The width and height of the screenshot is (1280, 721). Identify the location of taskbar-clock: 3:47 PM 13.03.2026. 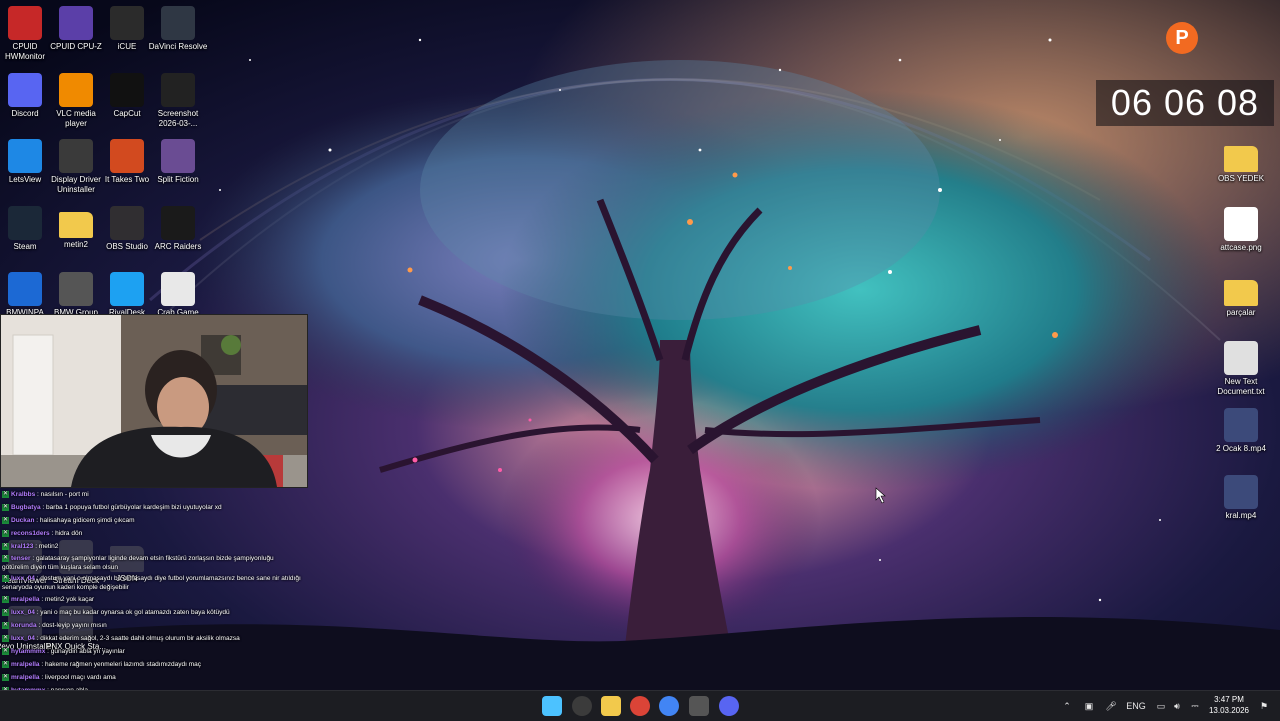
(1229, 705).